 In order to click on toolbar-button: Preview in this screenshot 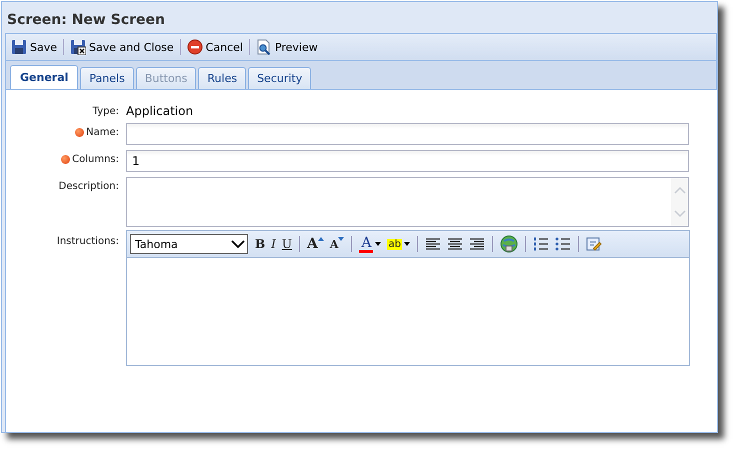, I will do `click(287, 47)`.